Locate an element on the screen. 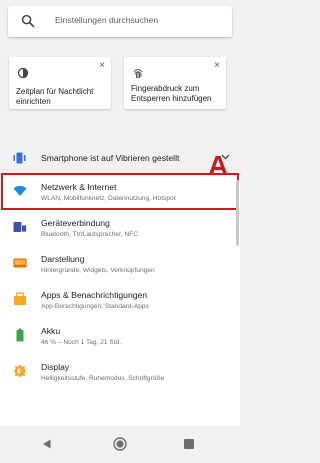 The image size is (320, 463). highlight-box is located at coordinates (120, 191).